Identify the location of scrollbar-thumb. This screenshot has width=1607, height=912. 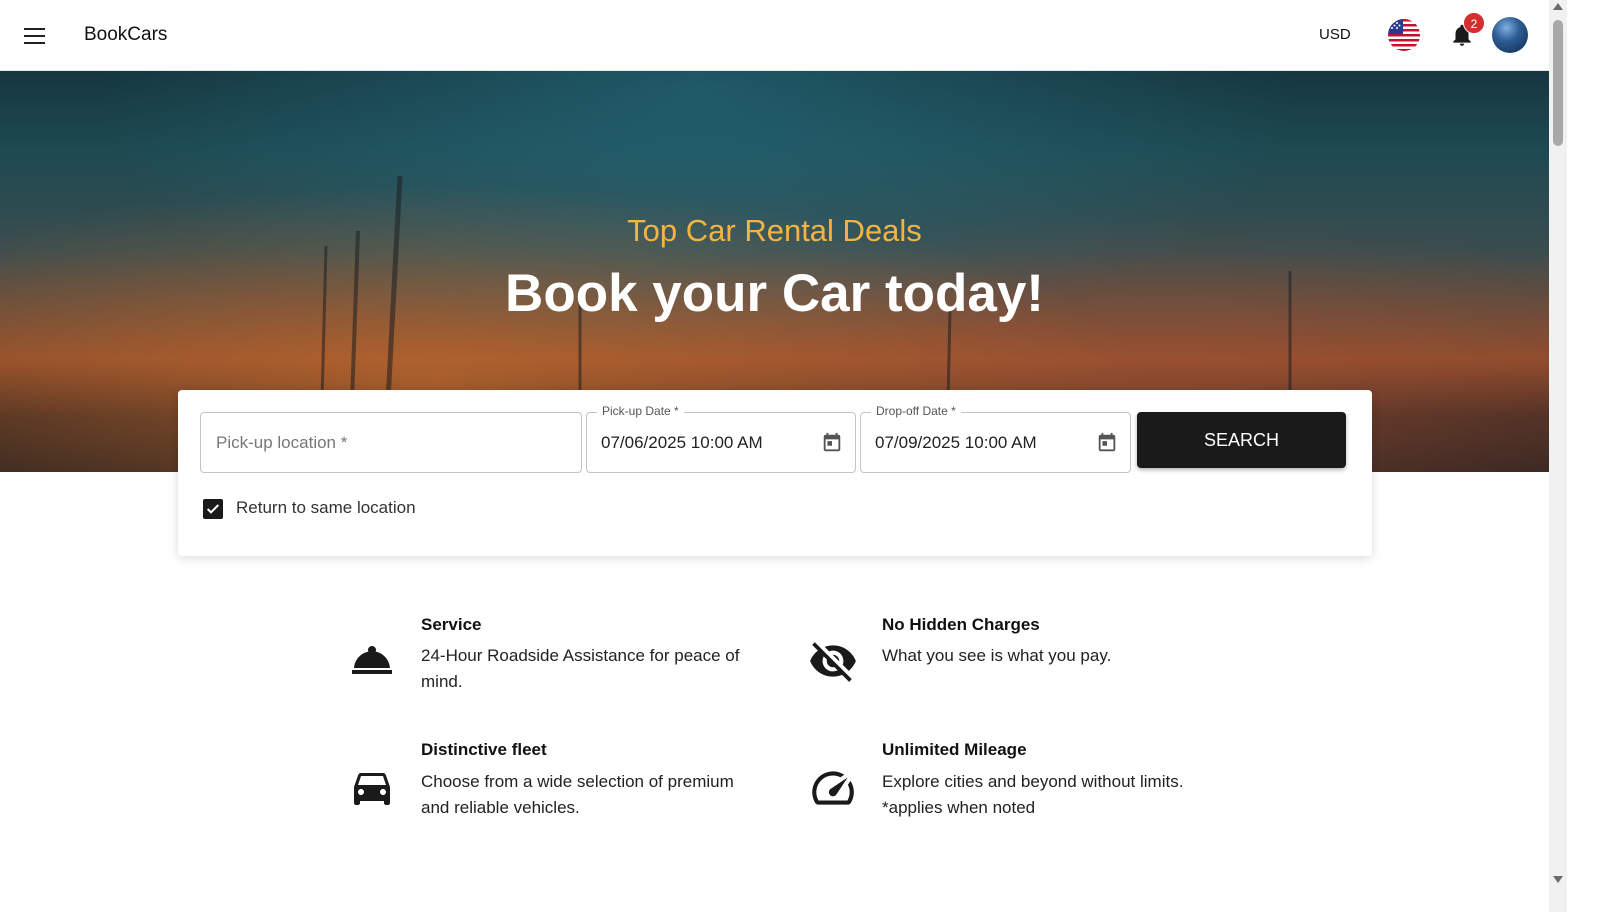
(1558, 83).